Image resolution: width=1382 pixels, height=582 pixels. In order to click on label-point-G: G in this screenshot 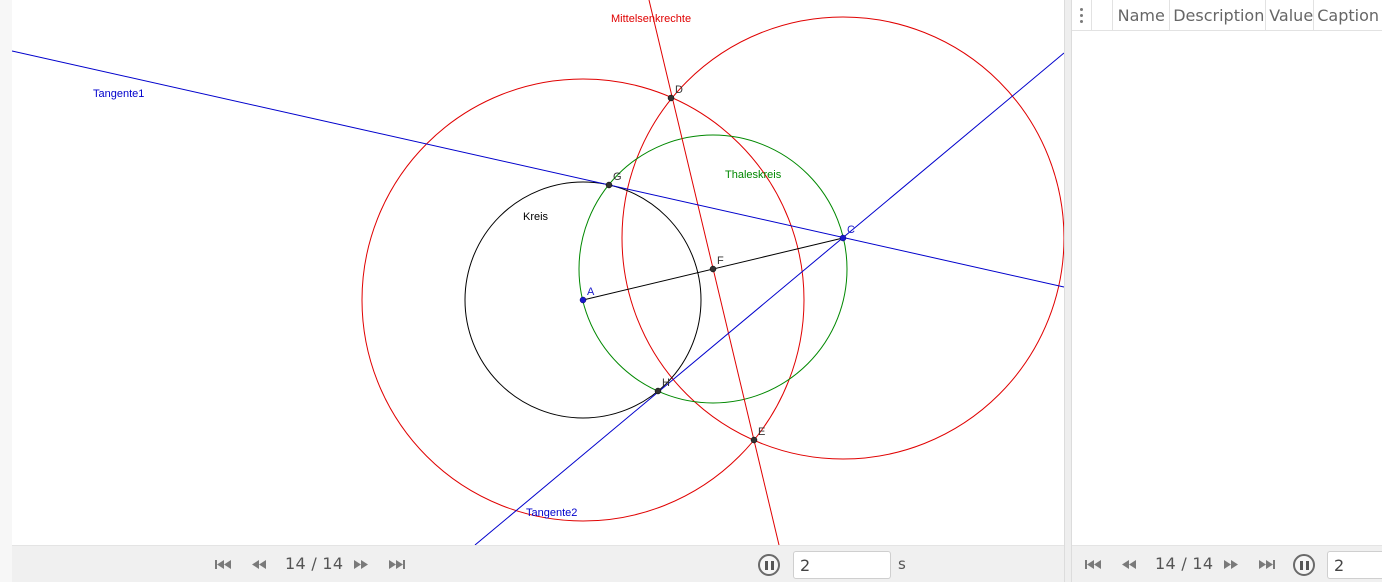, I will do `click(617, 177)`.